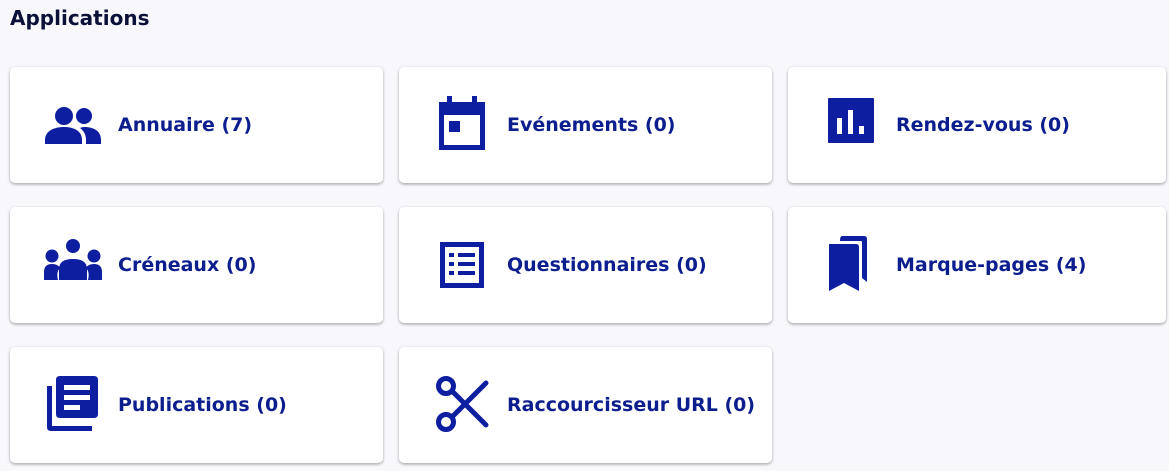 This screenshot has width=1169, height=471. I want to click on app-card-raccourcisseur-url: Raccourcisseur URL (0), so click(585, 405).